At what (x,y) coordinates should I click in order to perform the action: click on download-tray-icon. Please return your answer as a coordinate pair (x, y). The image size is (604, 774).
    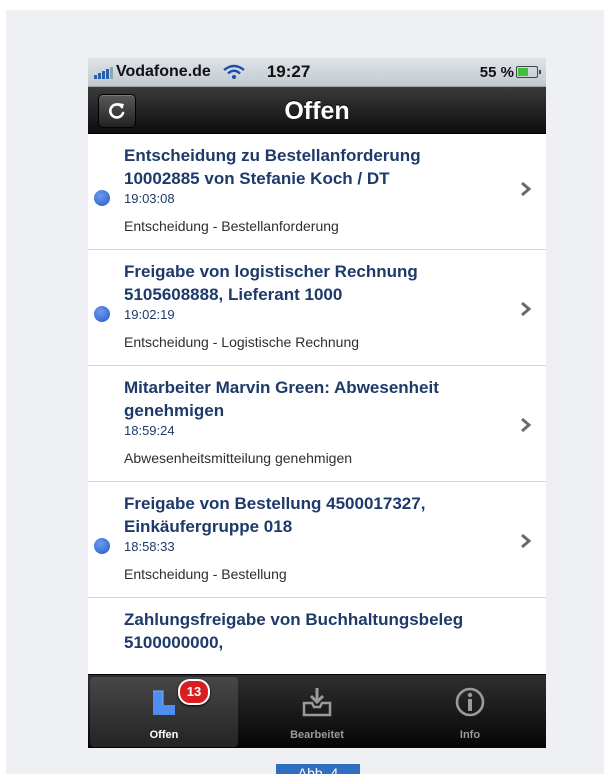
    Looking at the image, I should click on (317, 702).